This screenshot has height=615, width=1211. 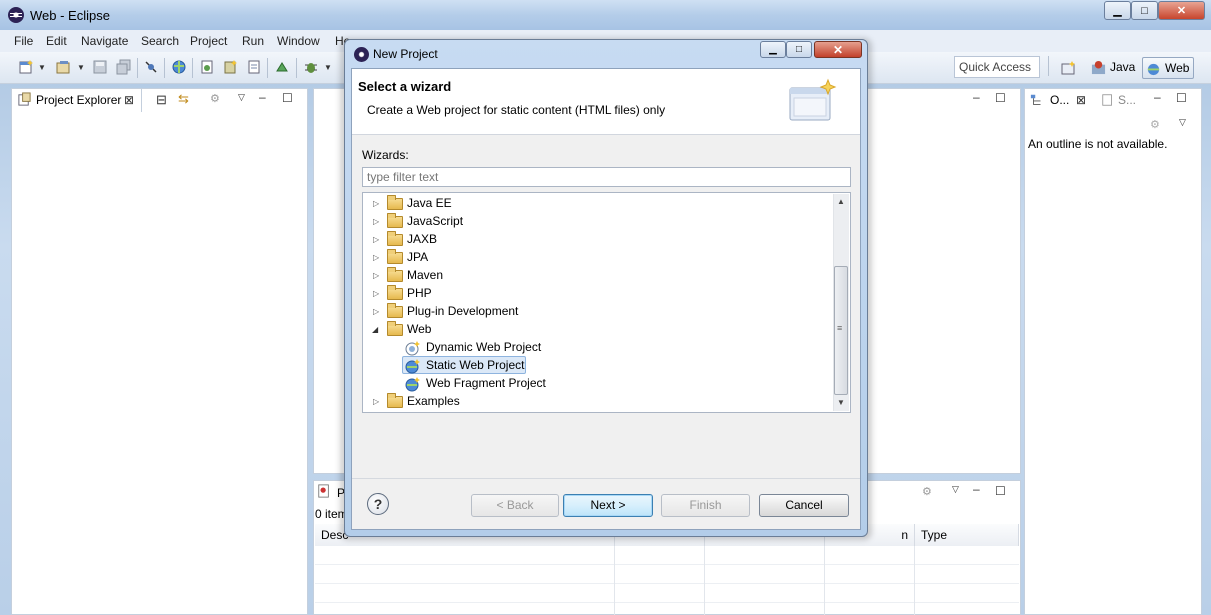 I want to click on tree-item-javascript: JavaScript, so click(x=435, y=223).